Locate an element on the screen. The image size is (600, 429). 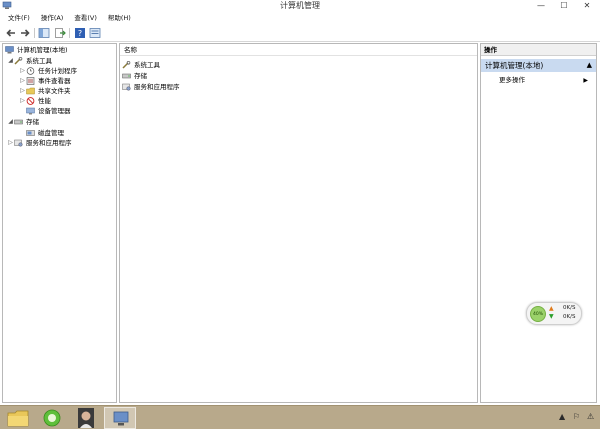
collapse-arrow-icon: ▲ is located at coordinates (589, 65).